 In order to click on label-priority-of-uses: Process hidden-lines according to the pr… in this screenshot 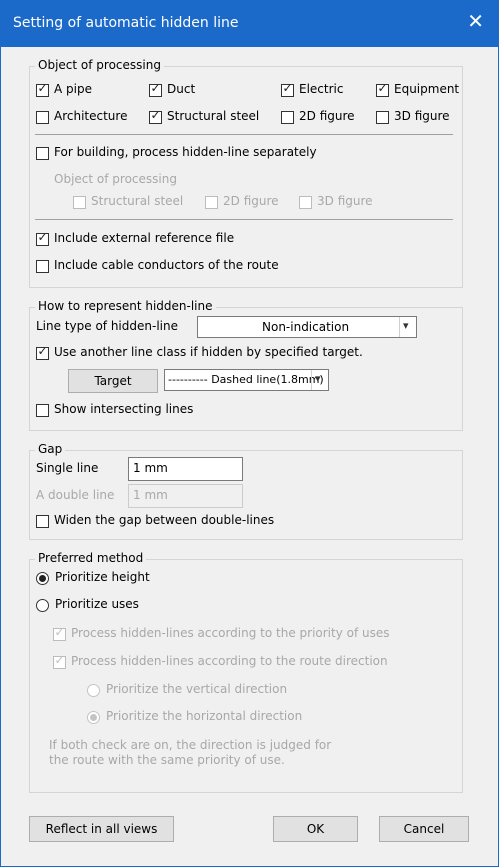, I will do `click(230, 633)`.